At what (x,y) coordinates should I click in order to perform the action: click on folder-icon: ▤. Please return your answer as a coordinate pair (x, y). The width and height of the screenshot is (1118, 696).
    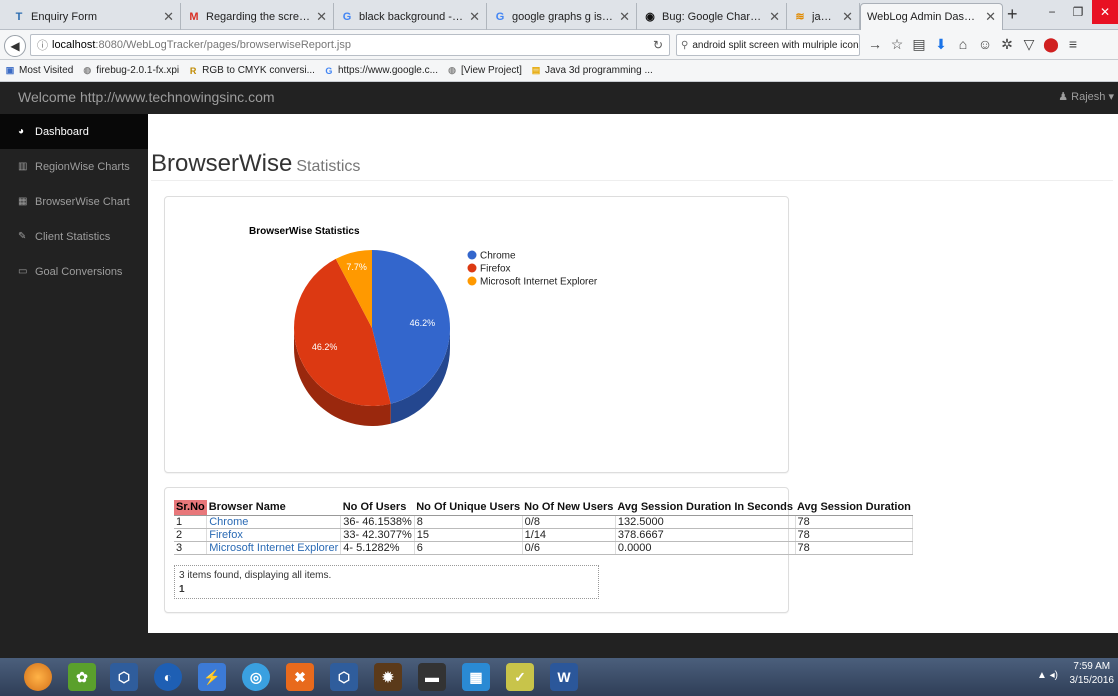
    Looking at the image, I should click on (536, 70).